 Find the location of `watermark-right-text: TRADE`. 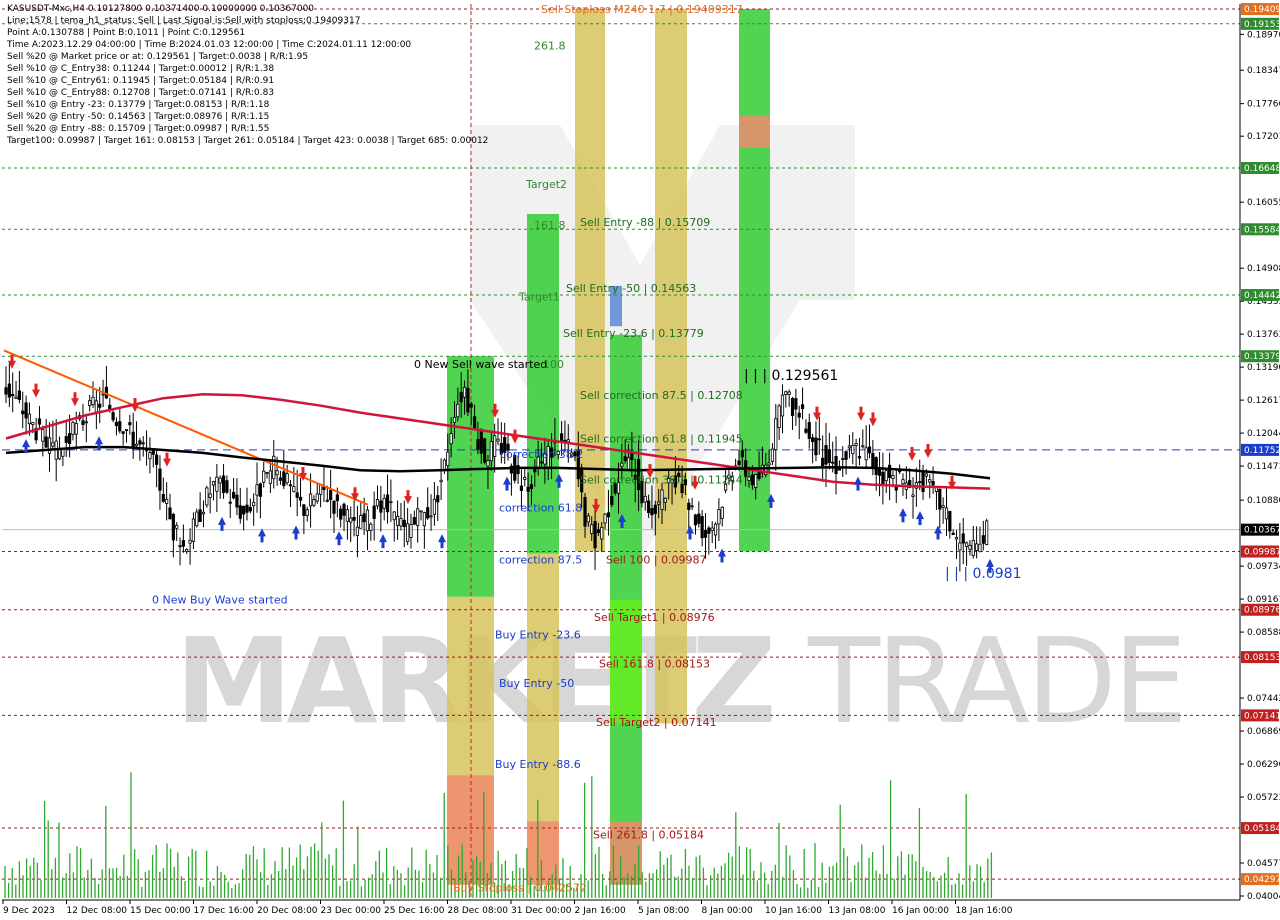

watermark-right-text: TRADE is located at coordinates (995, 681).